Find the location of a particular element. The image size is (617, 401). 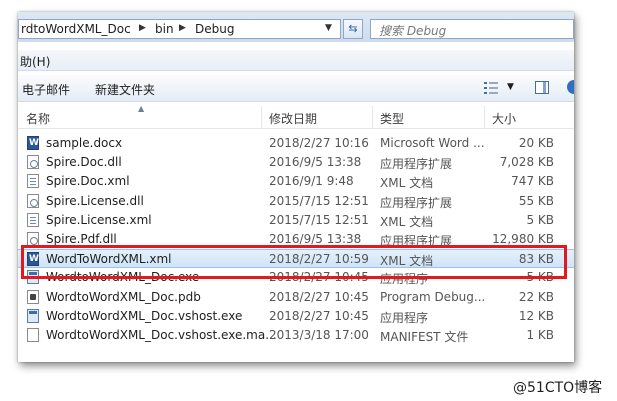

file-size: 5 KB is located at coordinates (540, 219).